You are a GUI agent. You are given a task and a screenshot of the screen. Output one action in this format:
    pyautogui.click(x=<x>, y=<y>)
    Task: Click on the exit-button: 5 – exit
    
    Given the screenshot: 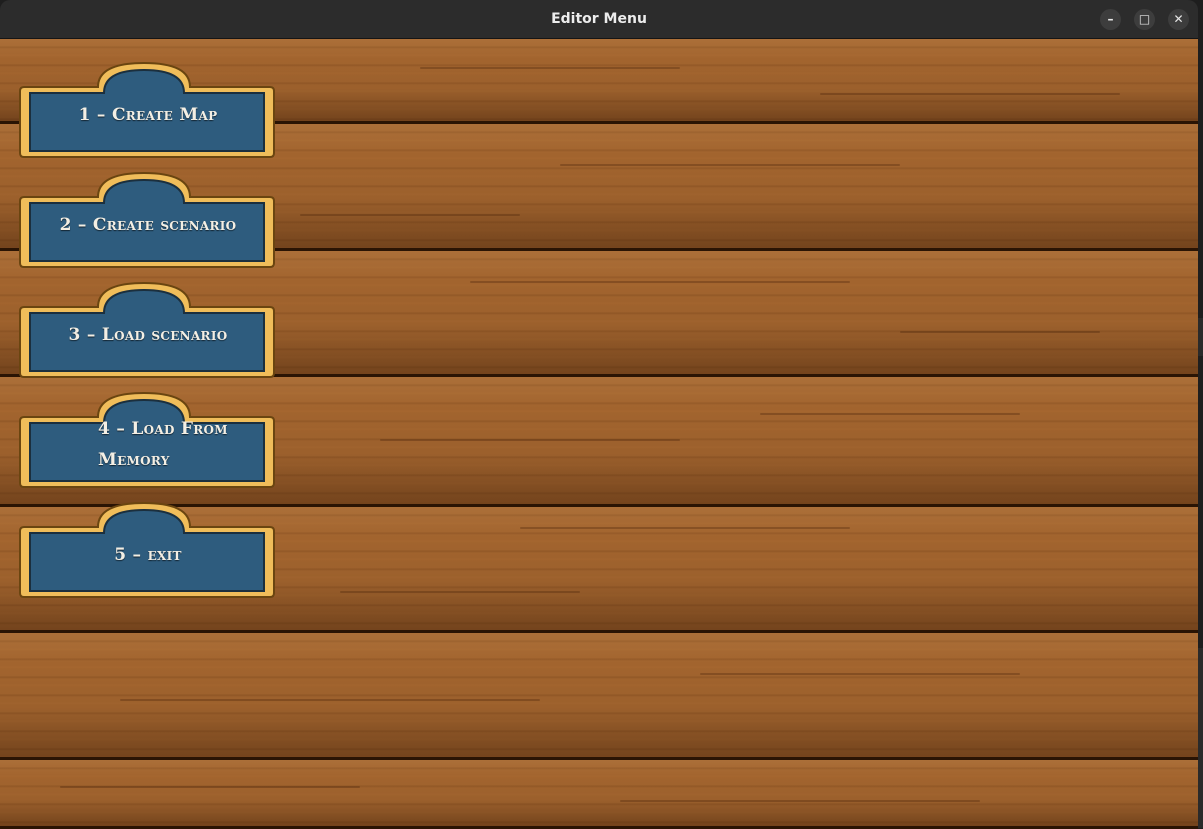 What is the action you would take?
    pyautogui.click(x=147, y=550)
    